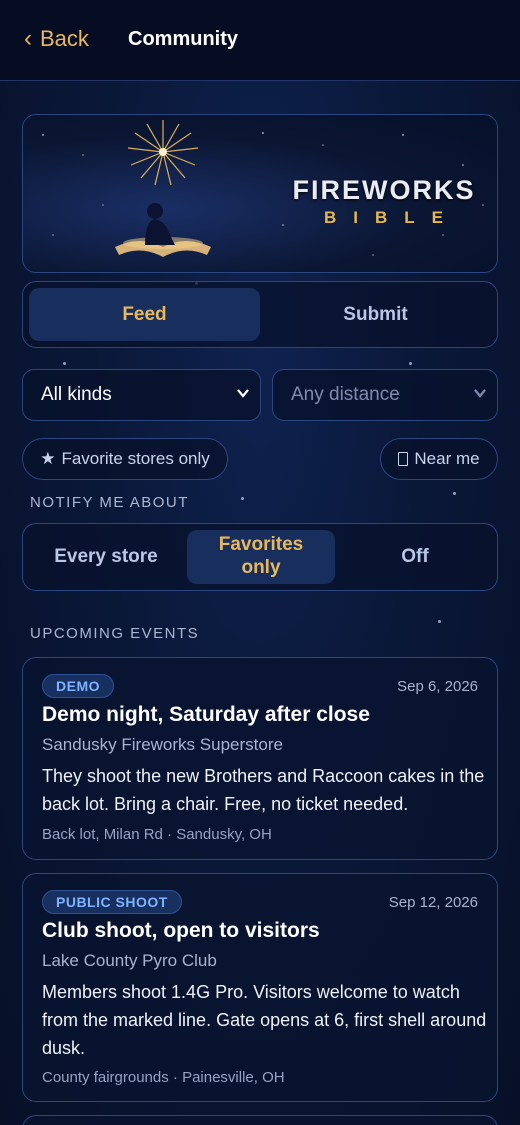 The image size is (520, 1125). What do you see at coordinates (447, 458) in the screenshot?
I see `near-chip-label: Near me` at bounding box center [447, 458].